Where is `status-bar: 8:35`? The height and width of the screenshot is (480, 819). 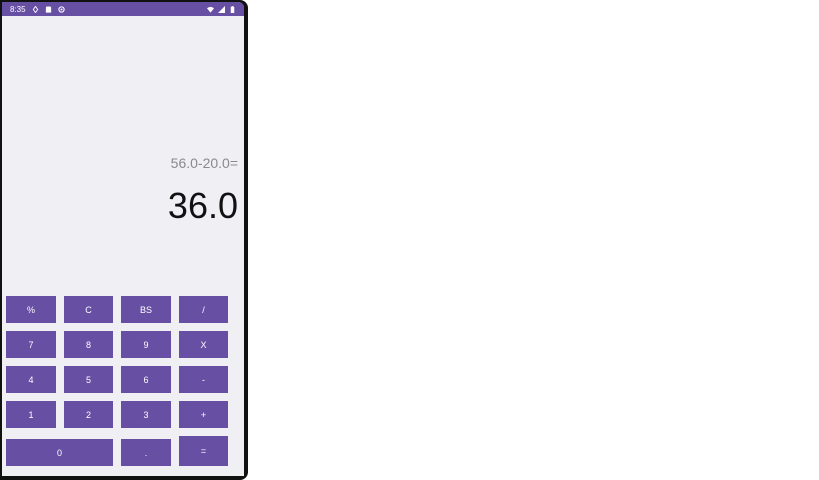 status-bar: 8:35 is located at coordinates (123, 9).